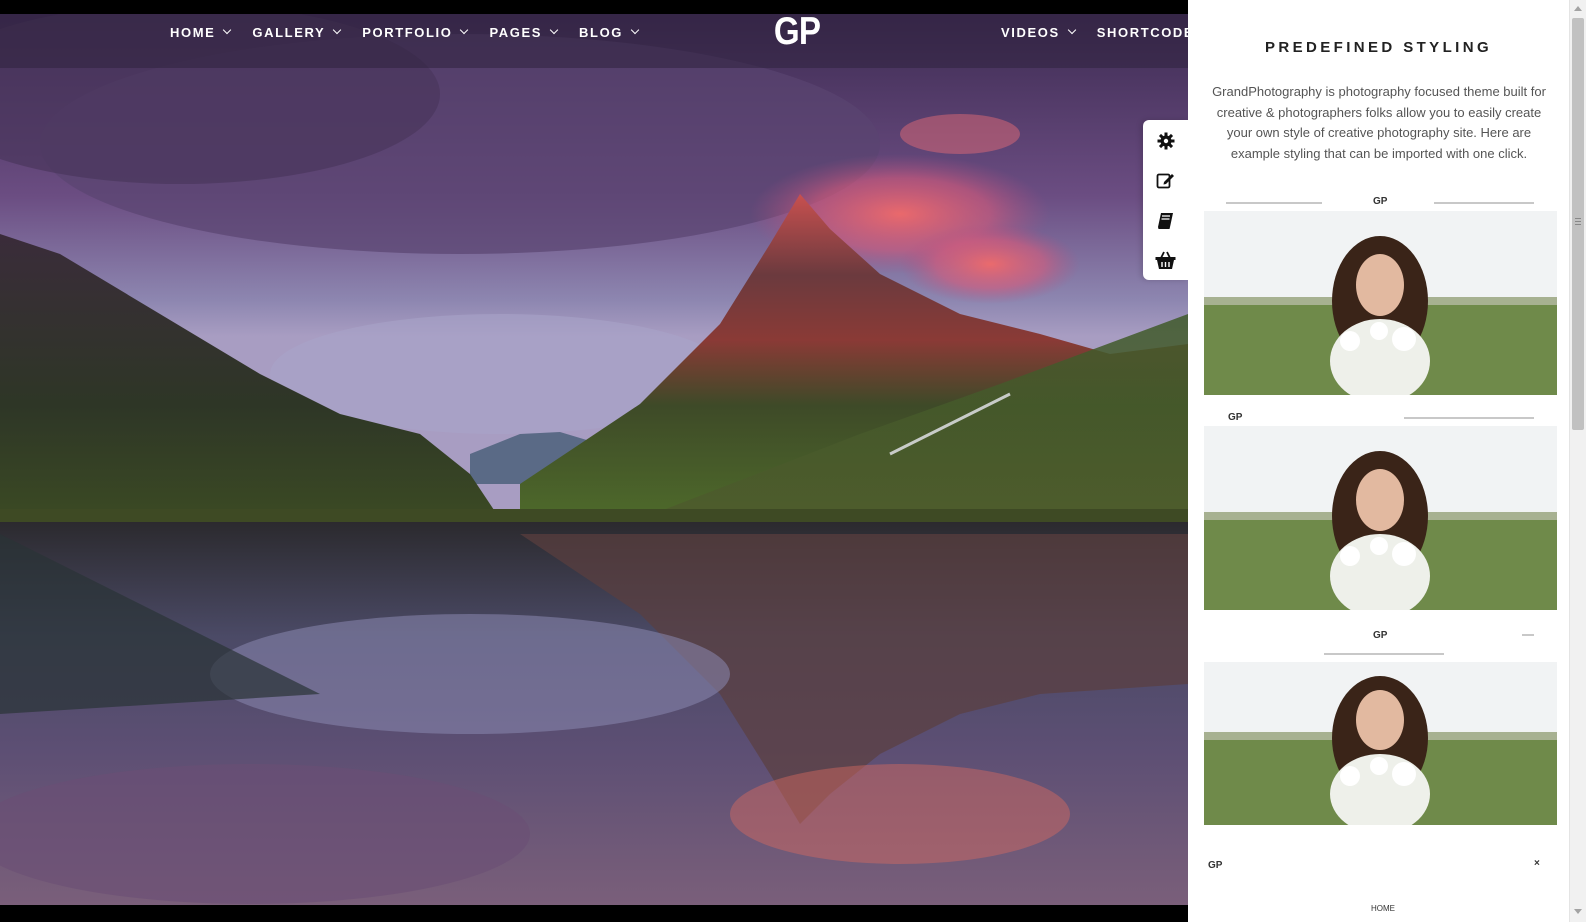 This screenshot has width=1586, height=922. I want to click on nav-item-blog: BLOG, so click(609, 32).